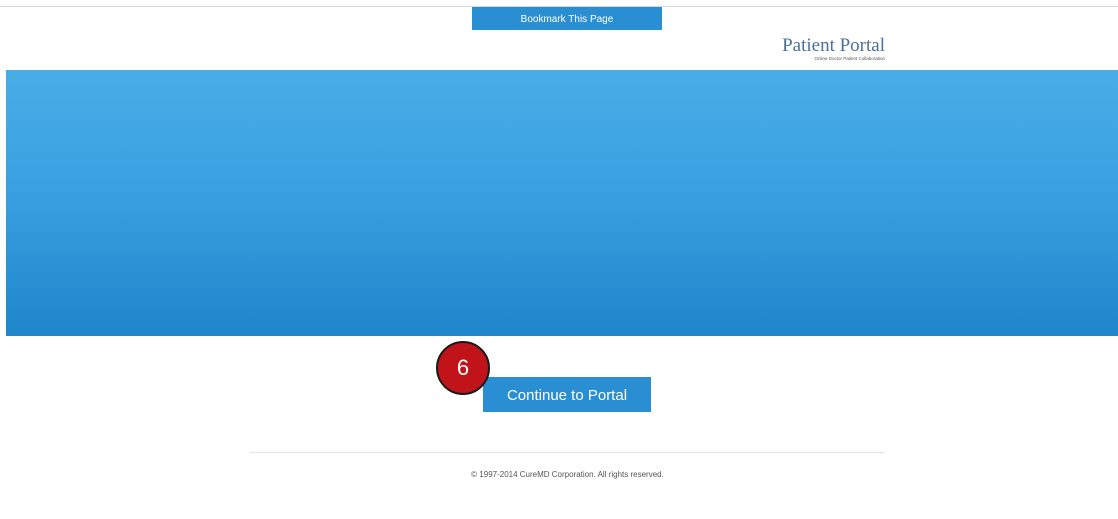 The image size is (1118, 519). What do you see at coordinates (567, 18) in the screenshot?
I see `bookmark-button: Bookmark This Page` at bounding box center [567, 18].